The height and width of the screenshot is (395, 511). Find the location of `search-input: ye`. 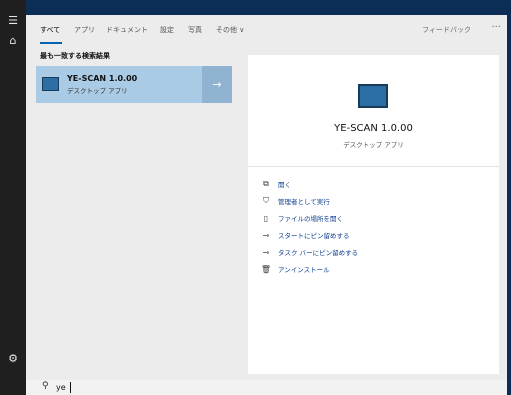

search-input: ye is located at coordinates (61, 387).